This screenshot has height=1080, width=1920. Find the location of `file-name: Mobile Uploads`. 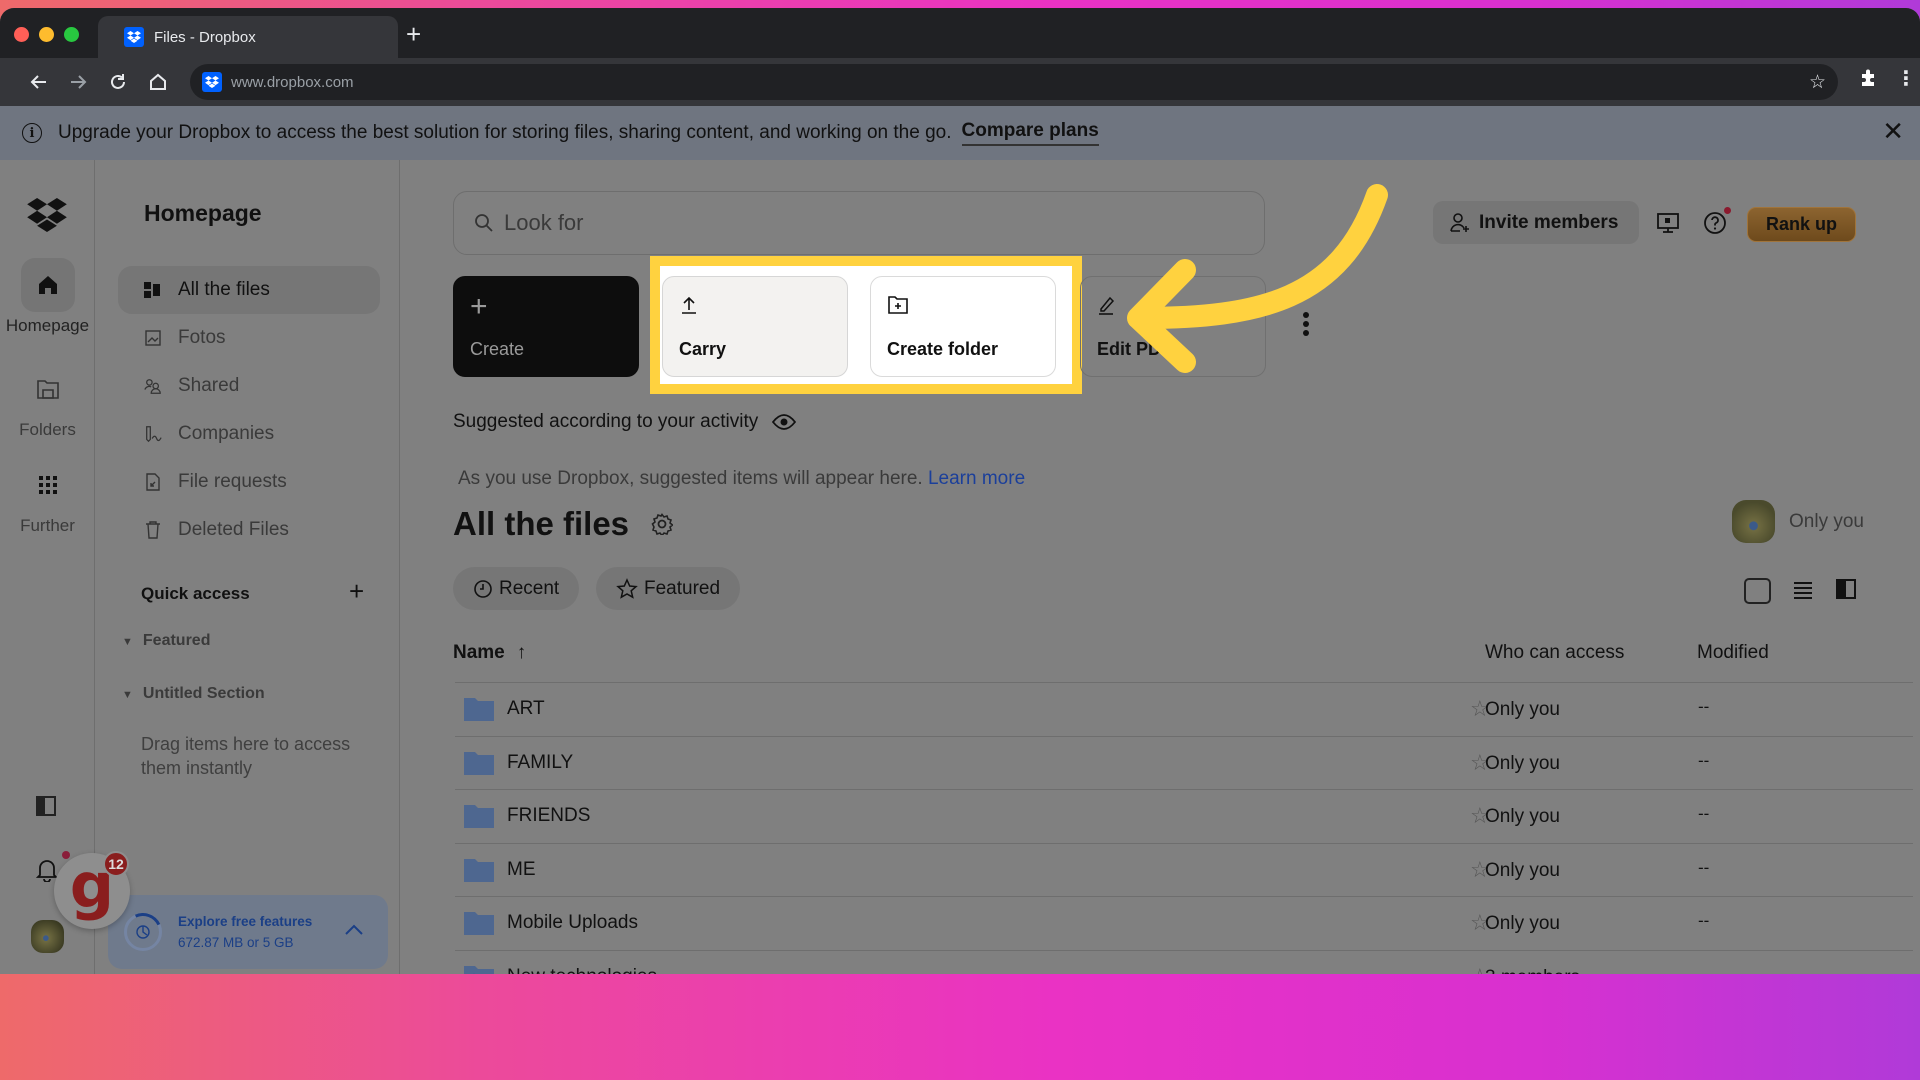

file-name: Mobile Uploads is located at coordinates (572, 923).